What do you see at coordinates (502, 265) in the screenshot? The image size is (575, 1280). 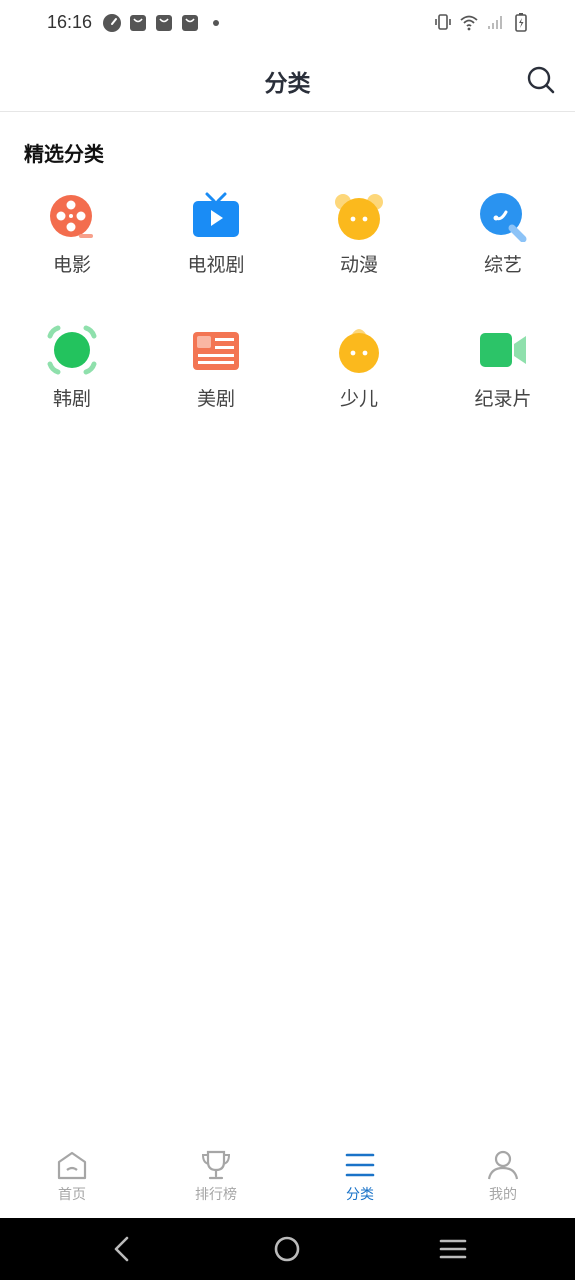 I see `category-label: 综艺` at bounding box center [502, 265].